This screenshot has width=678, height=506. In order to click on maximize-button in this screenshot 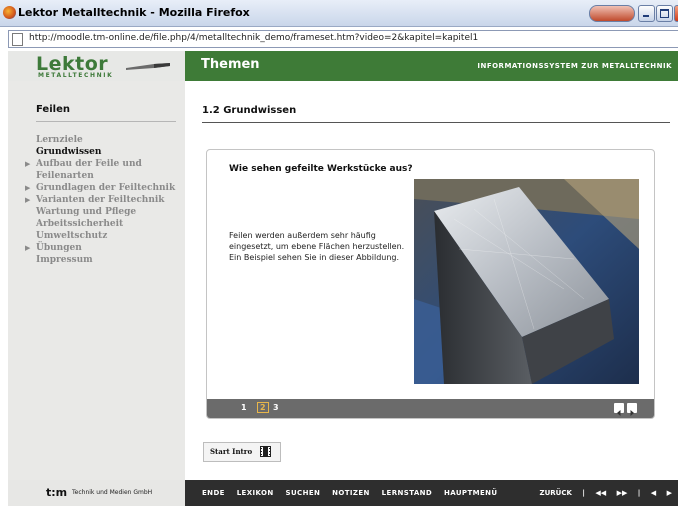, I will do `click(664, 13)`.